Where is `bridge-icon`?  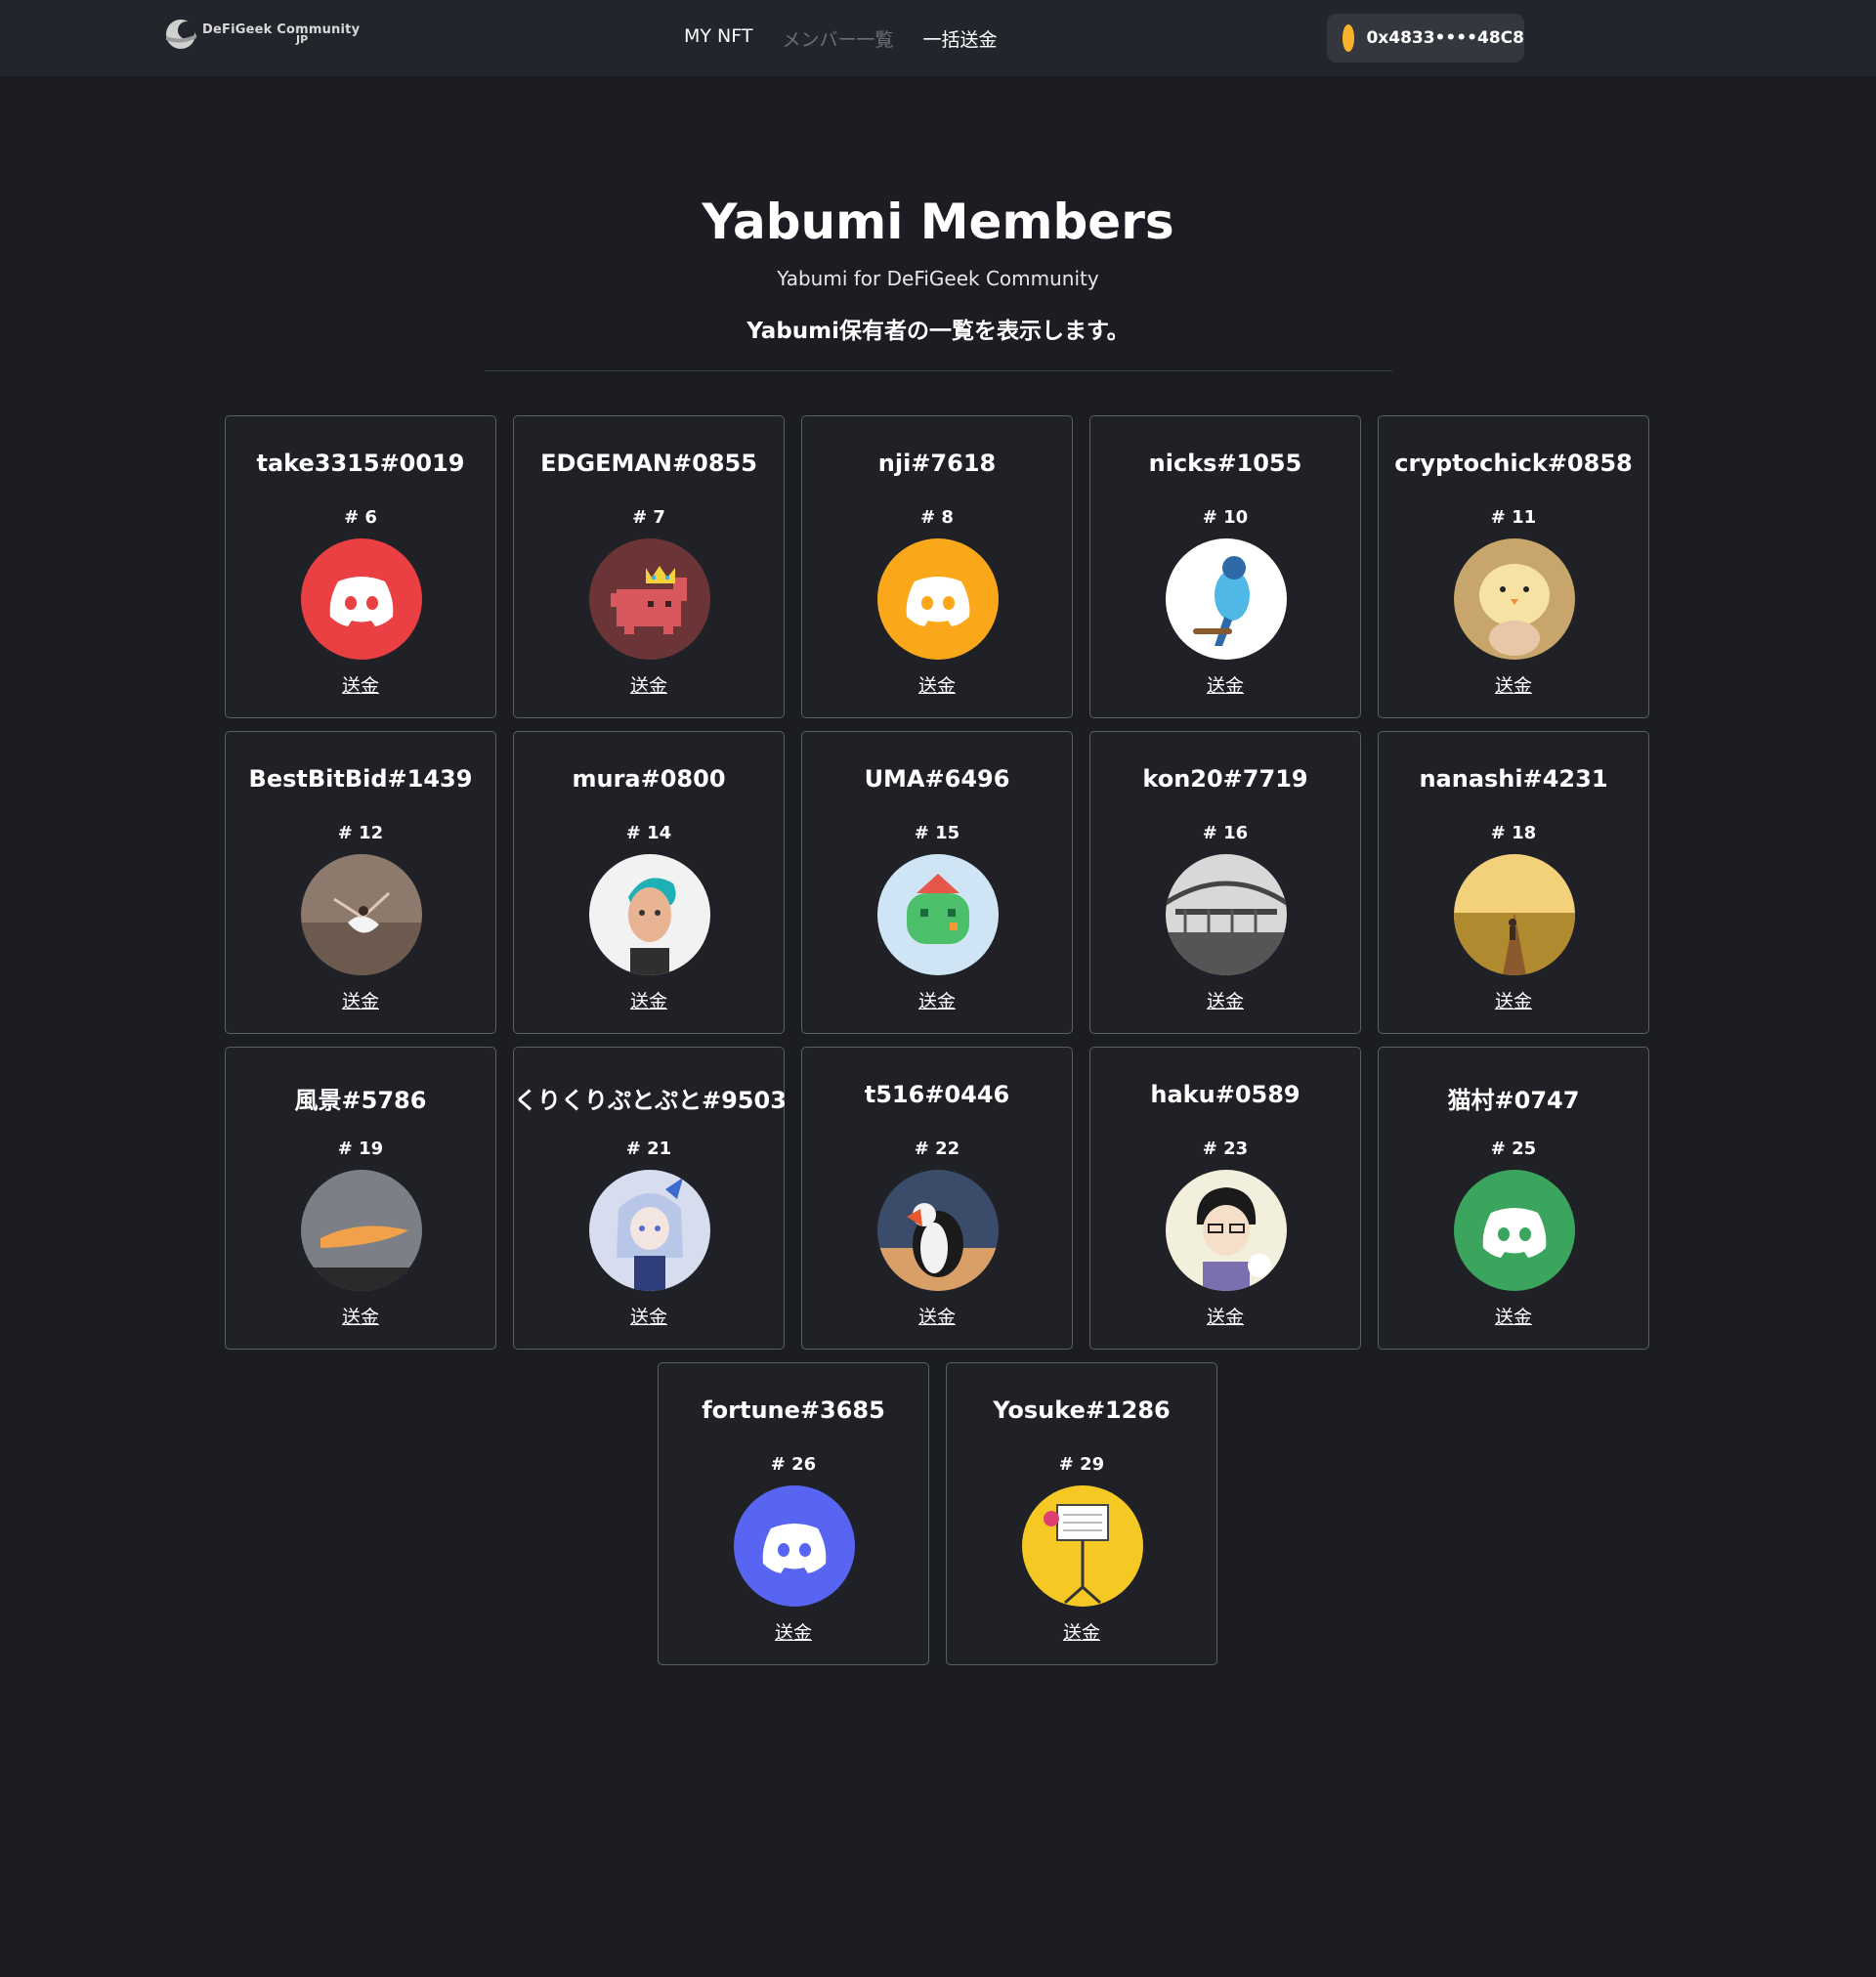
bridge-icon is located at coordinates (1226, 914).